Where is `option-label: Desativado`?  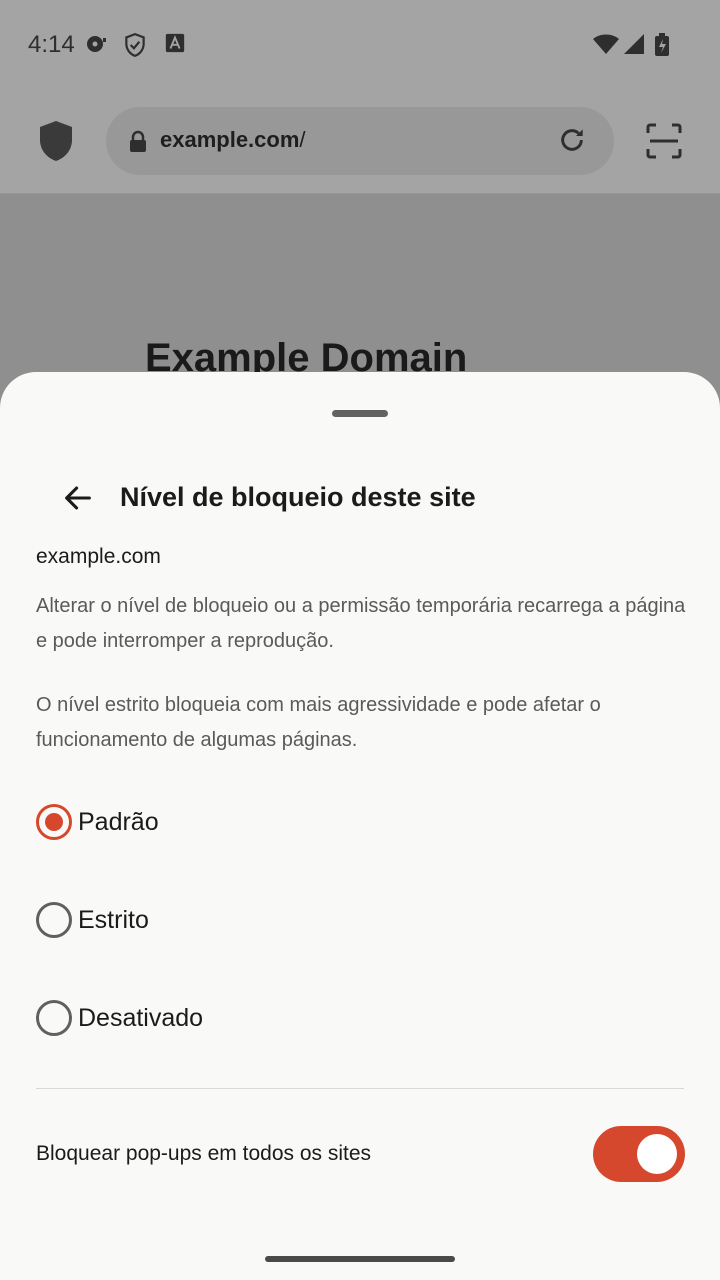
option-label: Desativado is located at coordinates (141, 1017).